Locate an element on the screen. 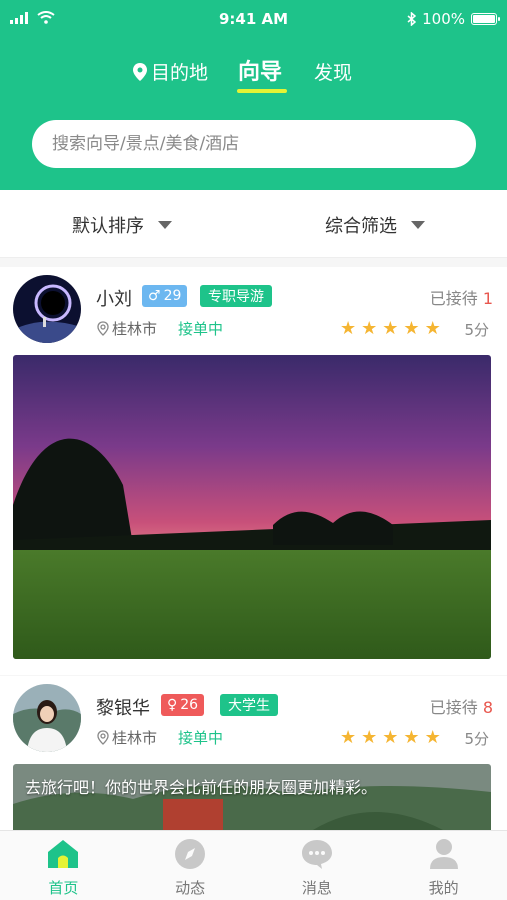 The width and height of the screenshot is (507, 900). guide-tag: 大学生 is located at coordinates (249, 705).